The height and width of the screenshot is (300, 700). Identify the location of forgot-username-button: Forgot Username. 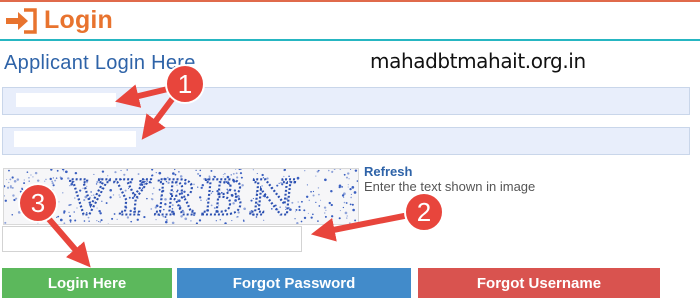
(539, 283).